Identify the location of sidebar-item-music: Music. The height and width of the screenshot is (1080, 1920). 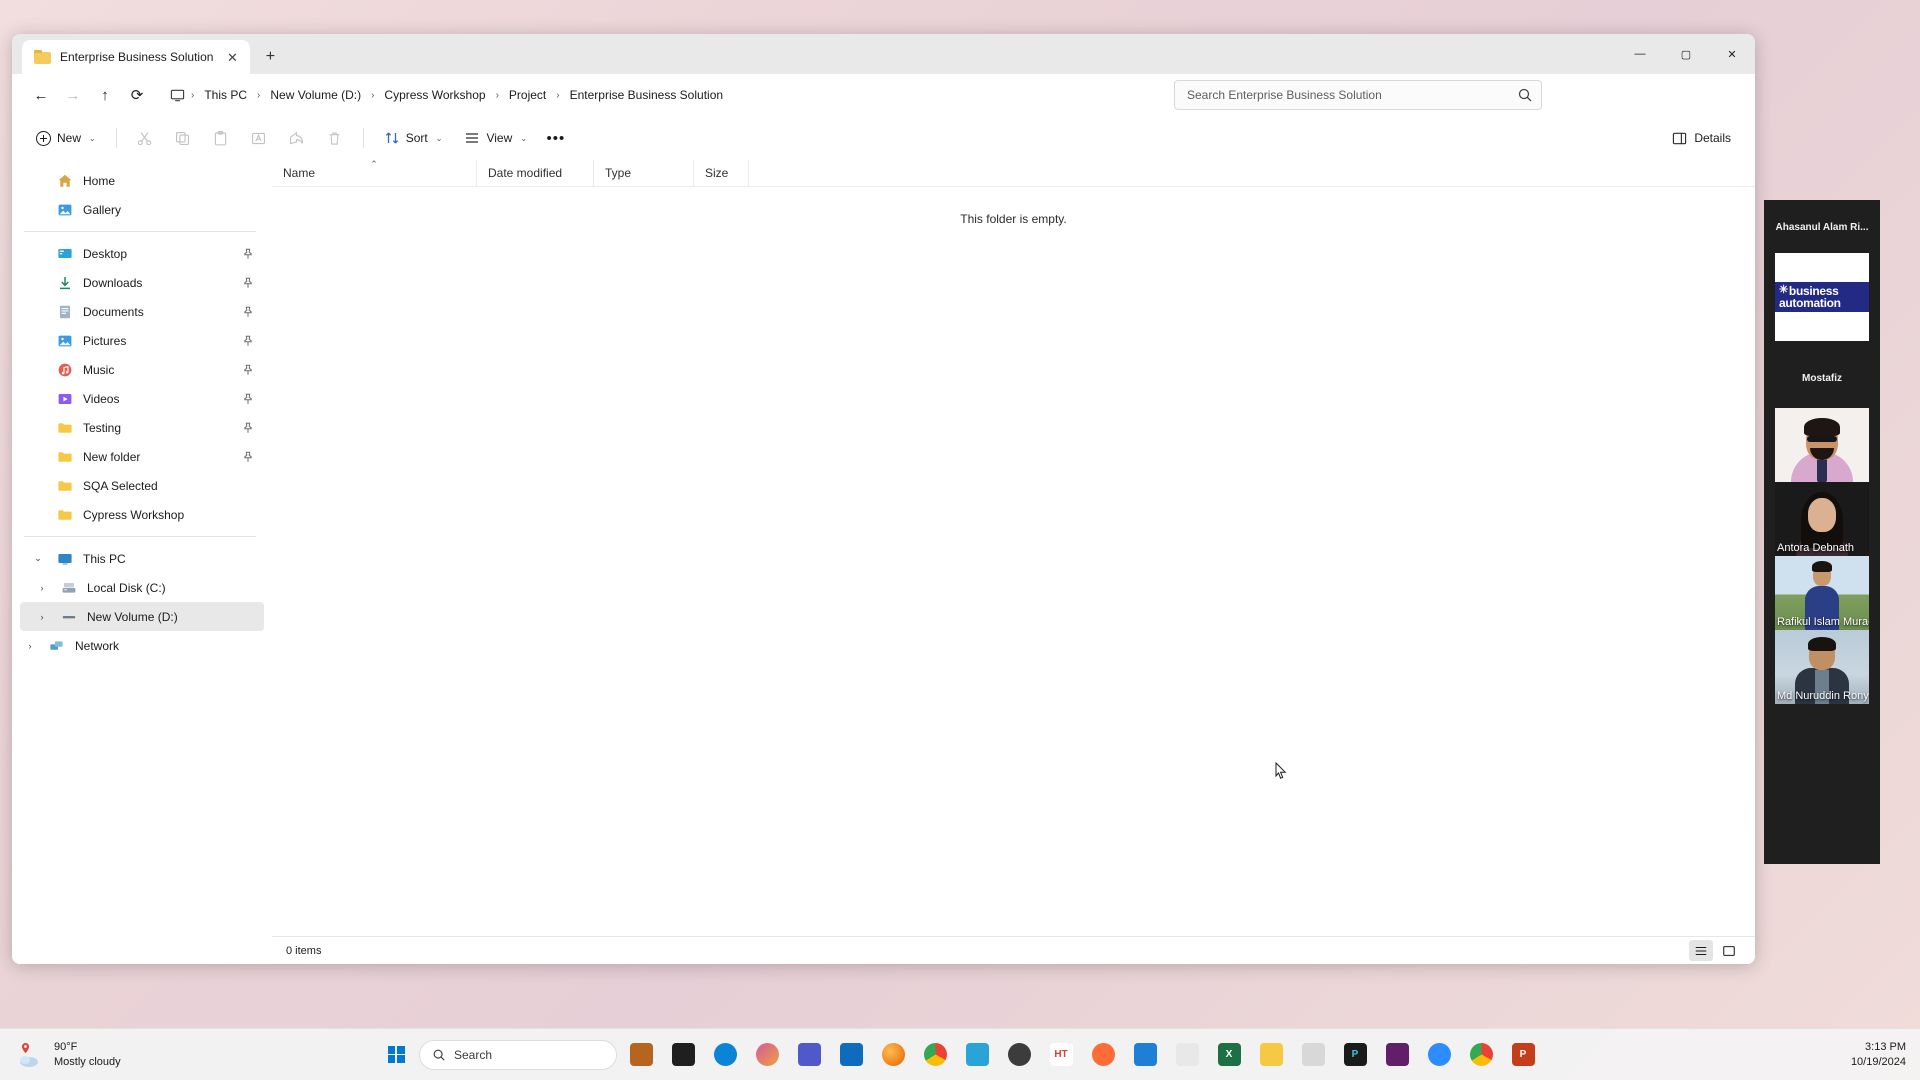
(142, 369).